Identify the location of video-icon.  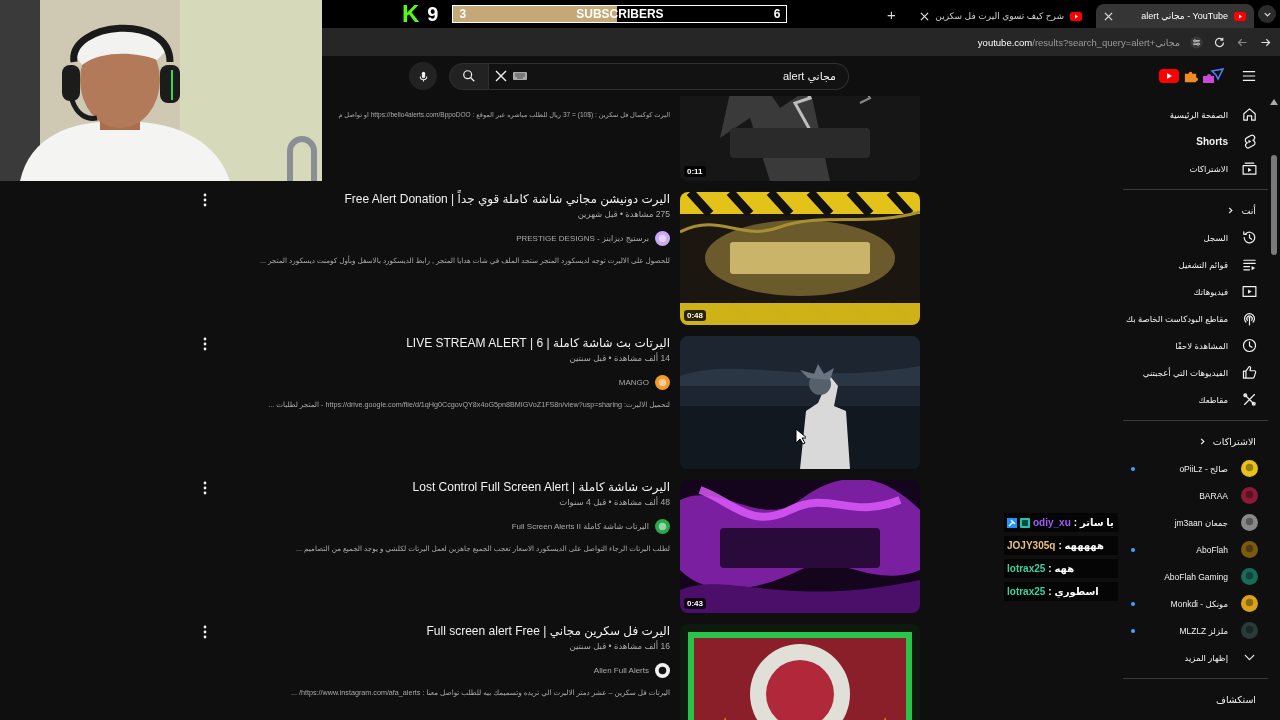
(1249, 291).